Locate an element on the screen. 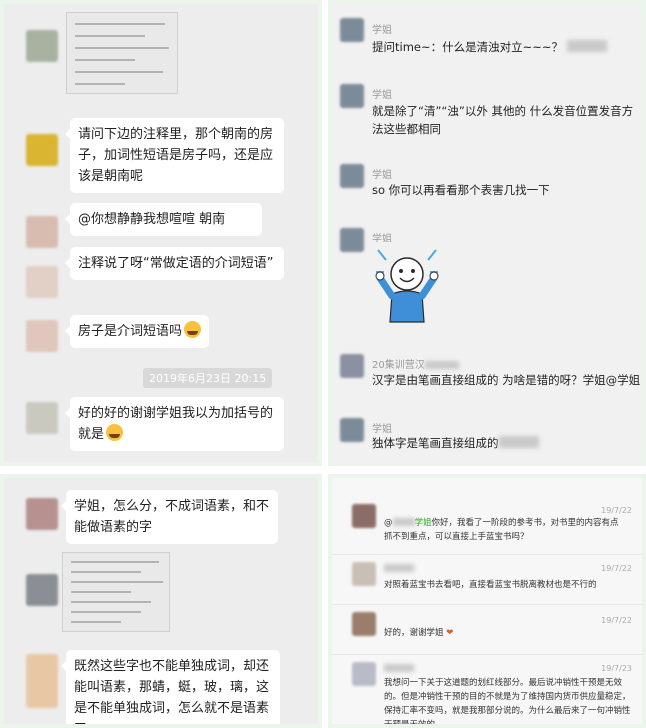 The image size is (646, 728). chat-bubble: 房子是介词短语吗 is located at coordinates (137, 331).